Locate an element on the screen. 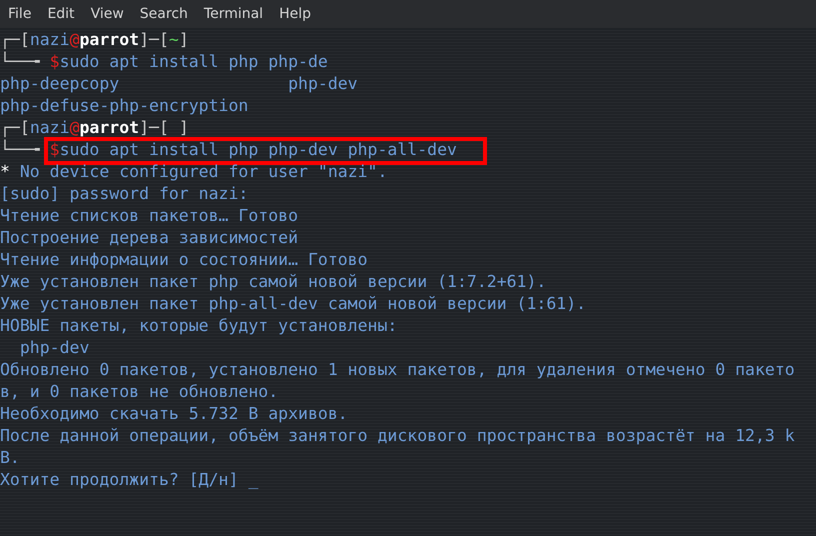  output-line: php-dev is located at coordinates (54, 348).